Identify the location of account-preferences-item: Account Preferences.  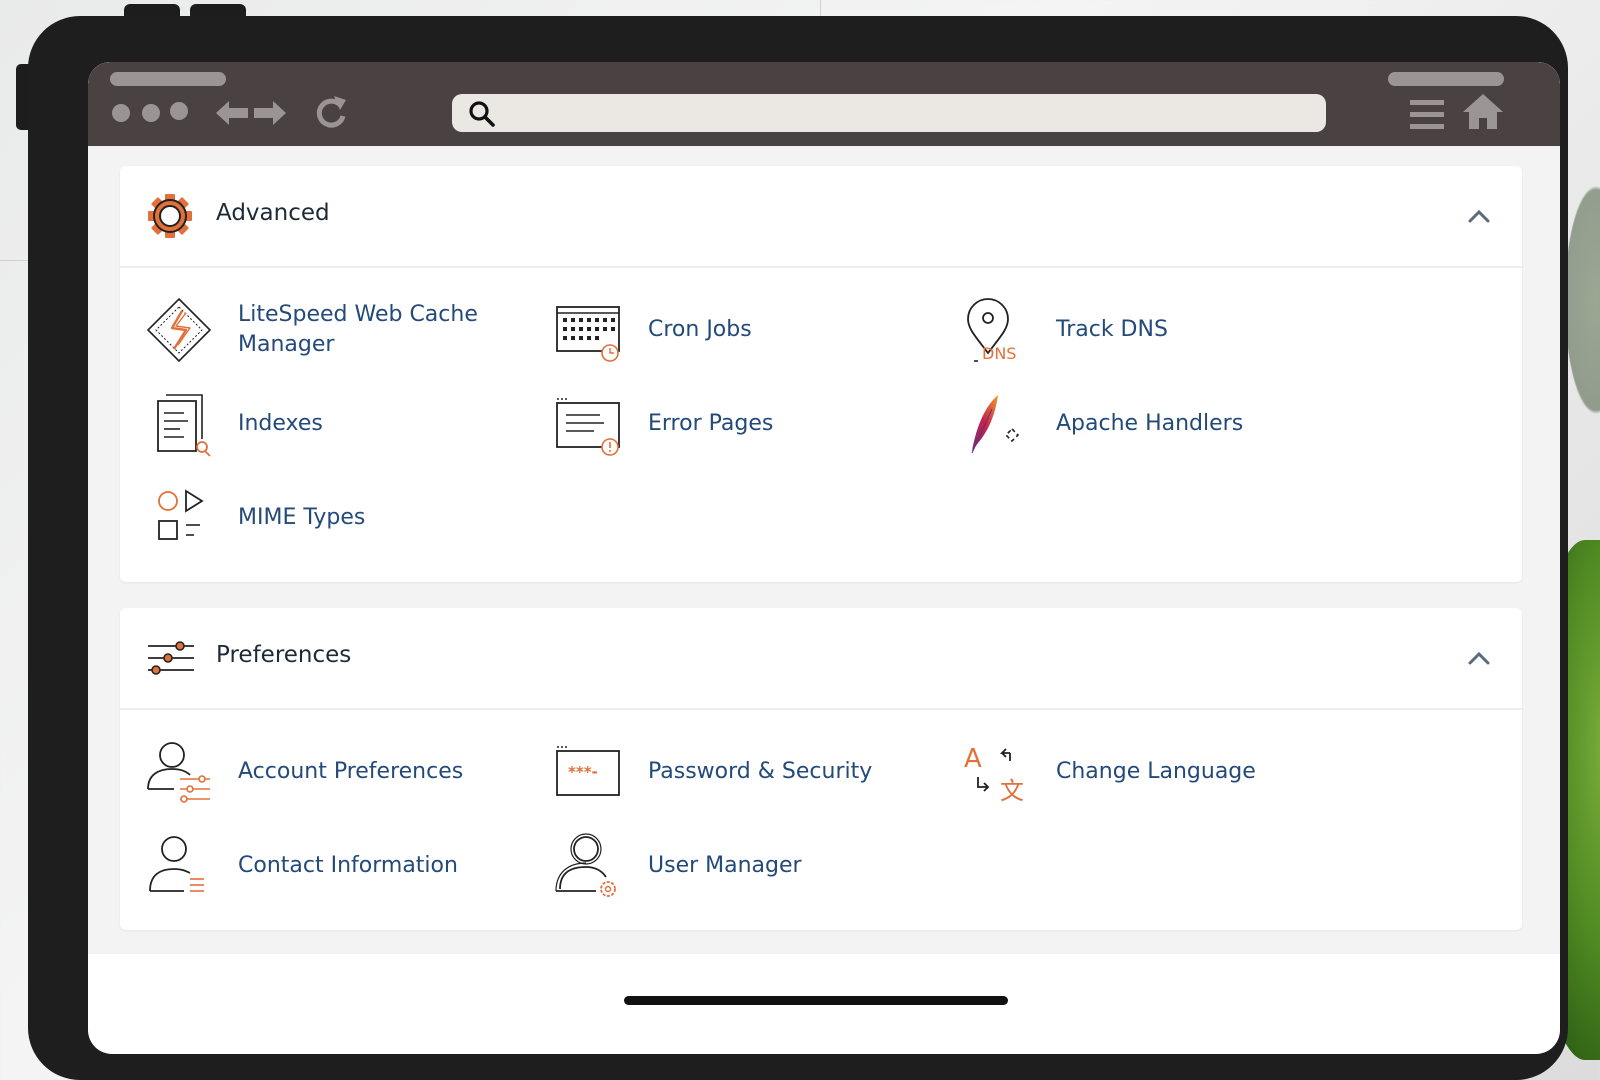
(314, 772).